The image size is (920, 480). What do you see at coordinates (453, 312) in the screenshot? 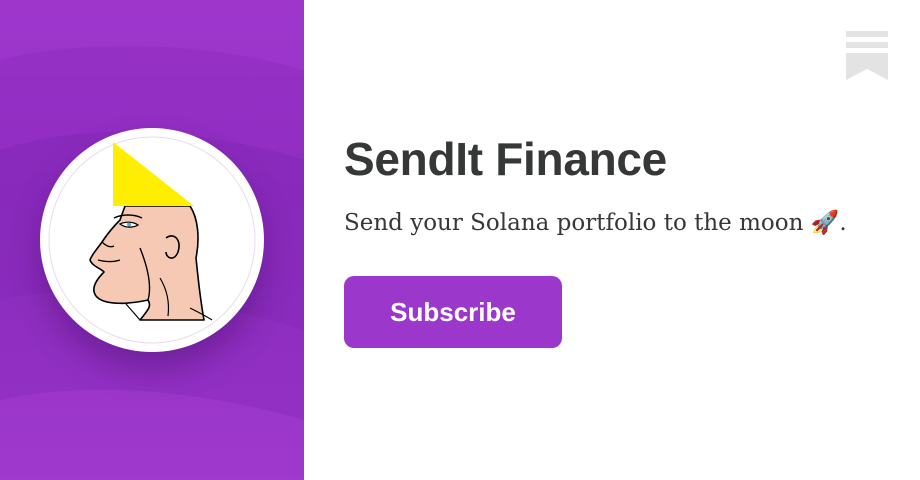
I see `subscribe-button: Subscribe` at bounding box center [453, 312].